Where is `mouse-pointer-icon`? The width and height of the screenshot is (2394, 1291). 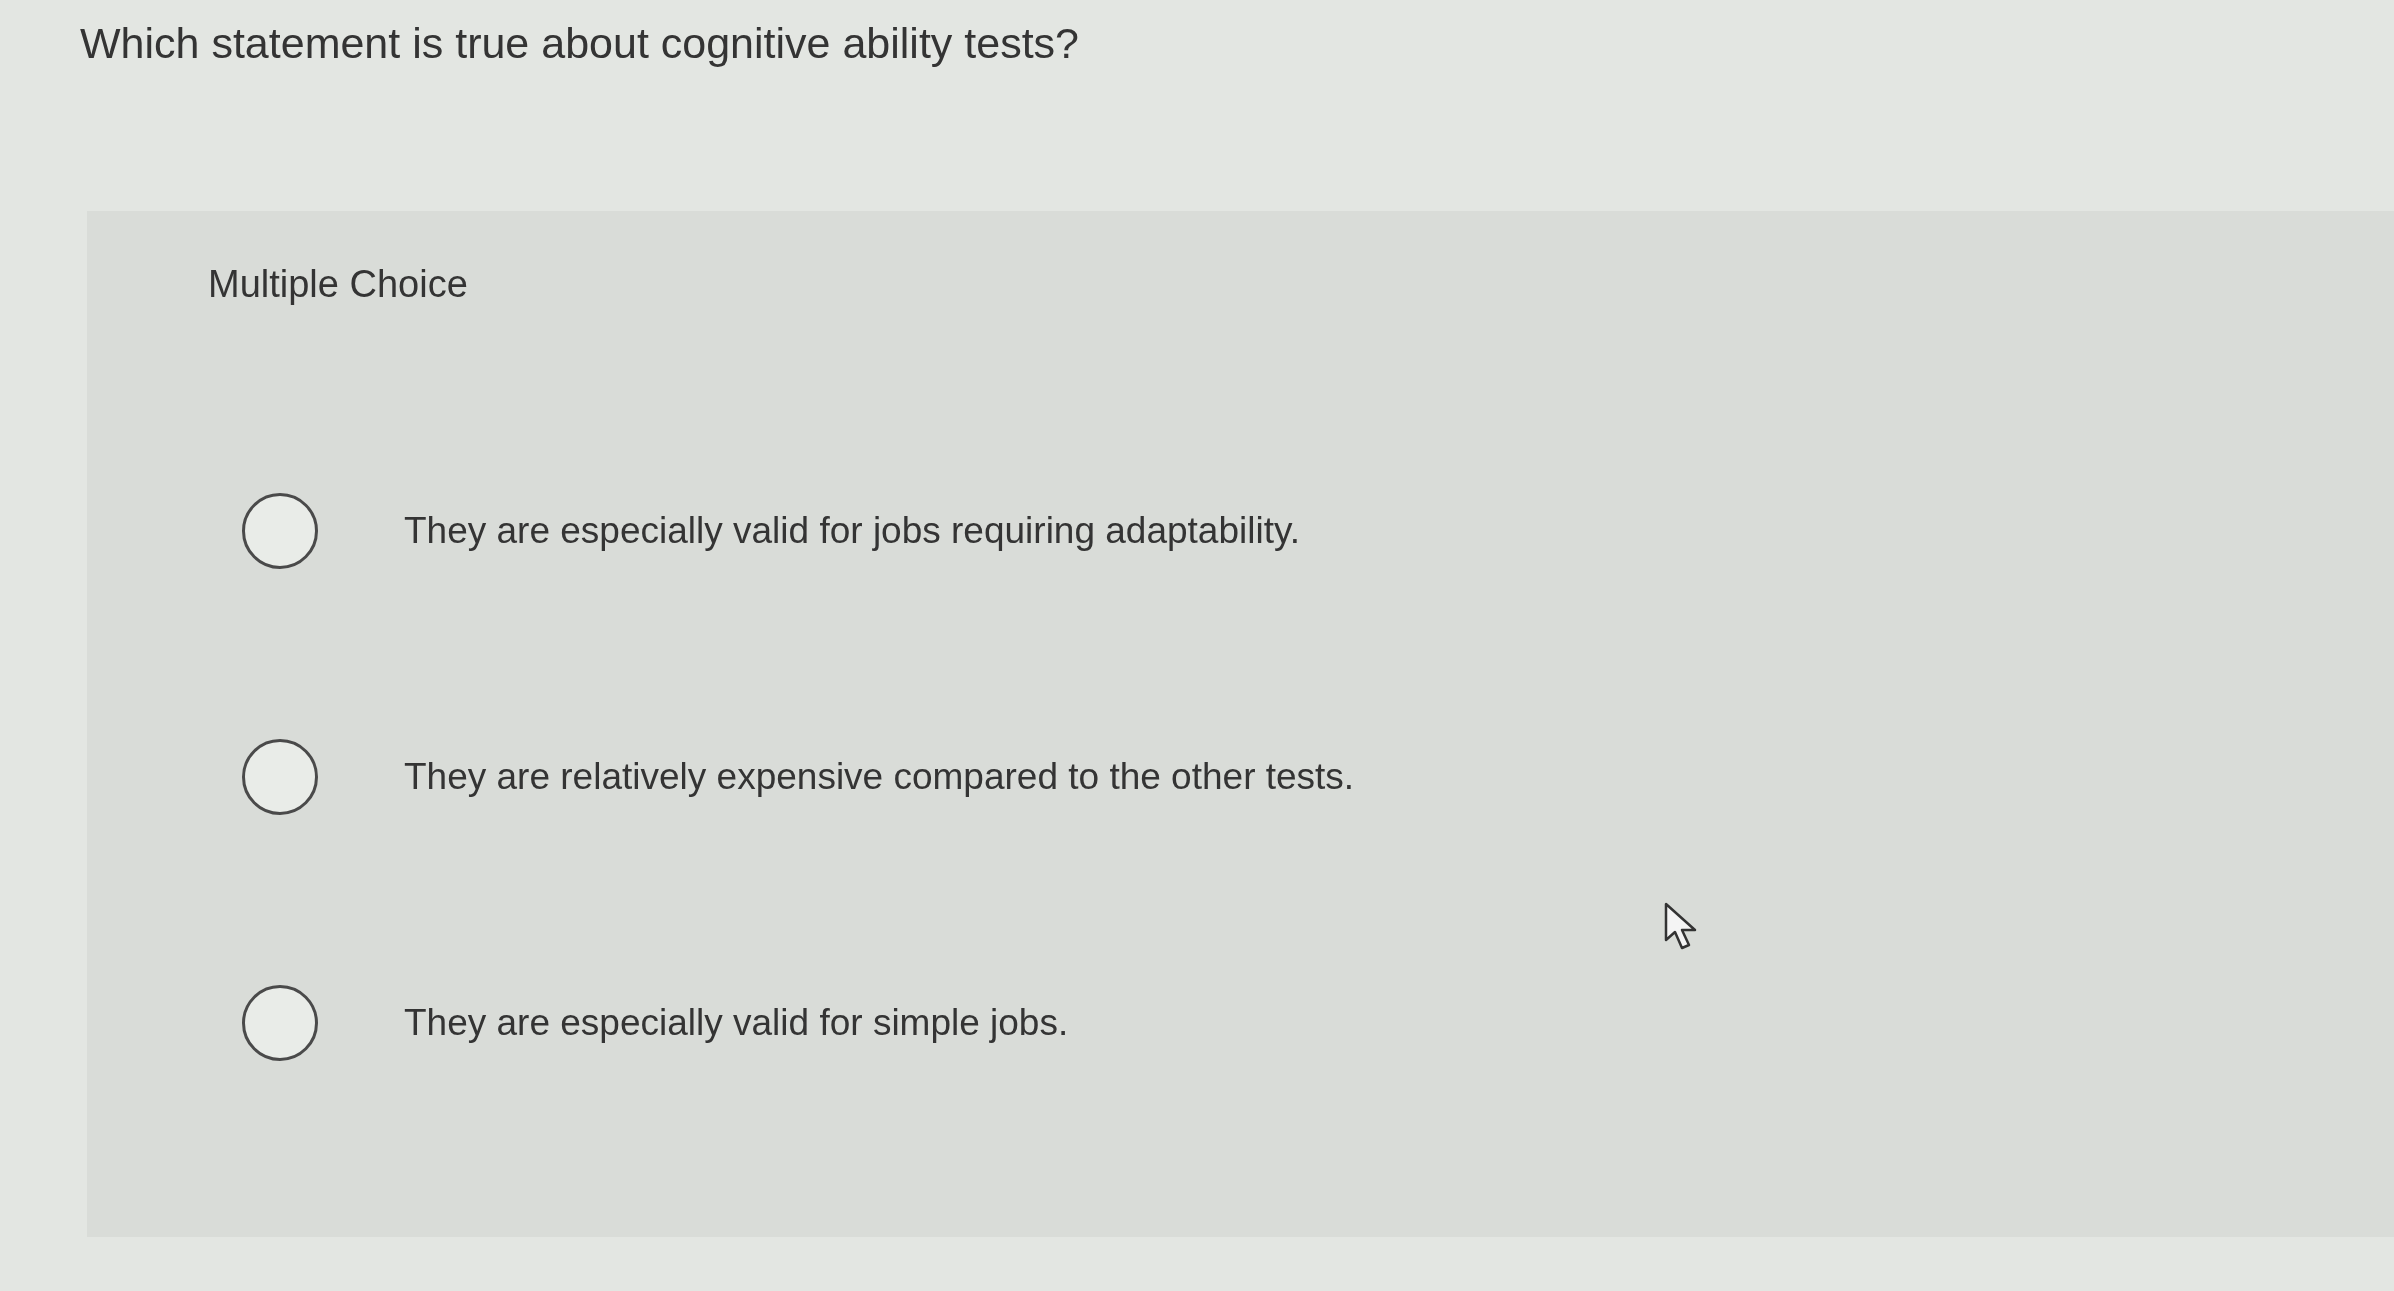 mouse-pointer-icon is located at coordinates (1681, 926).